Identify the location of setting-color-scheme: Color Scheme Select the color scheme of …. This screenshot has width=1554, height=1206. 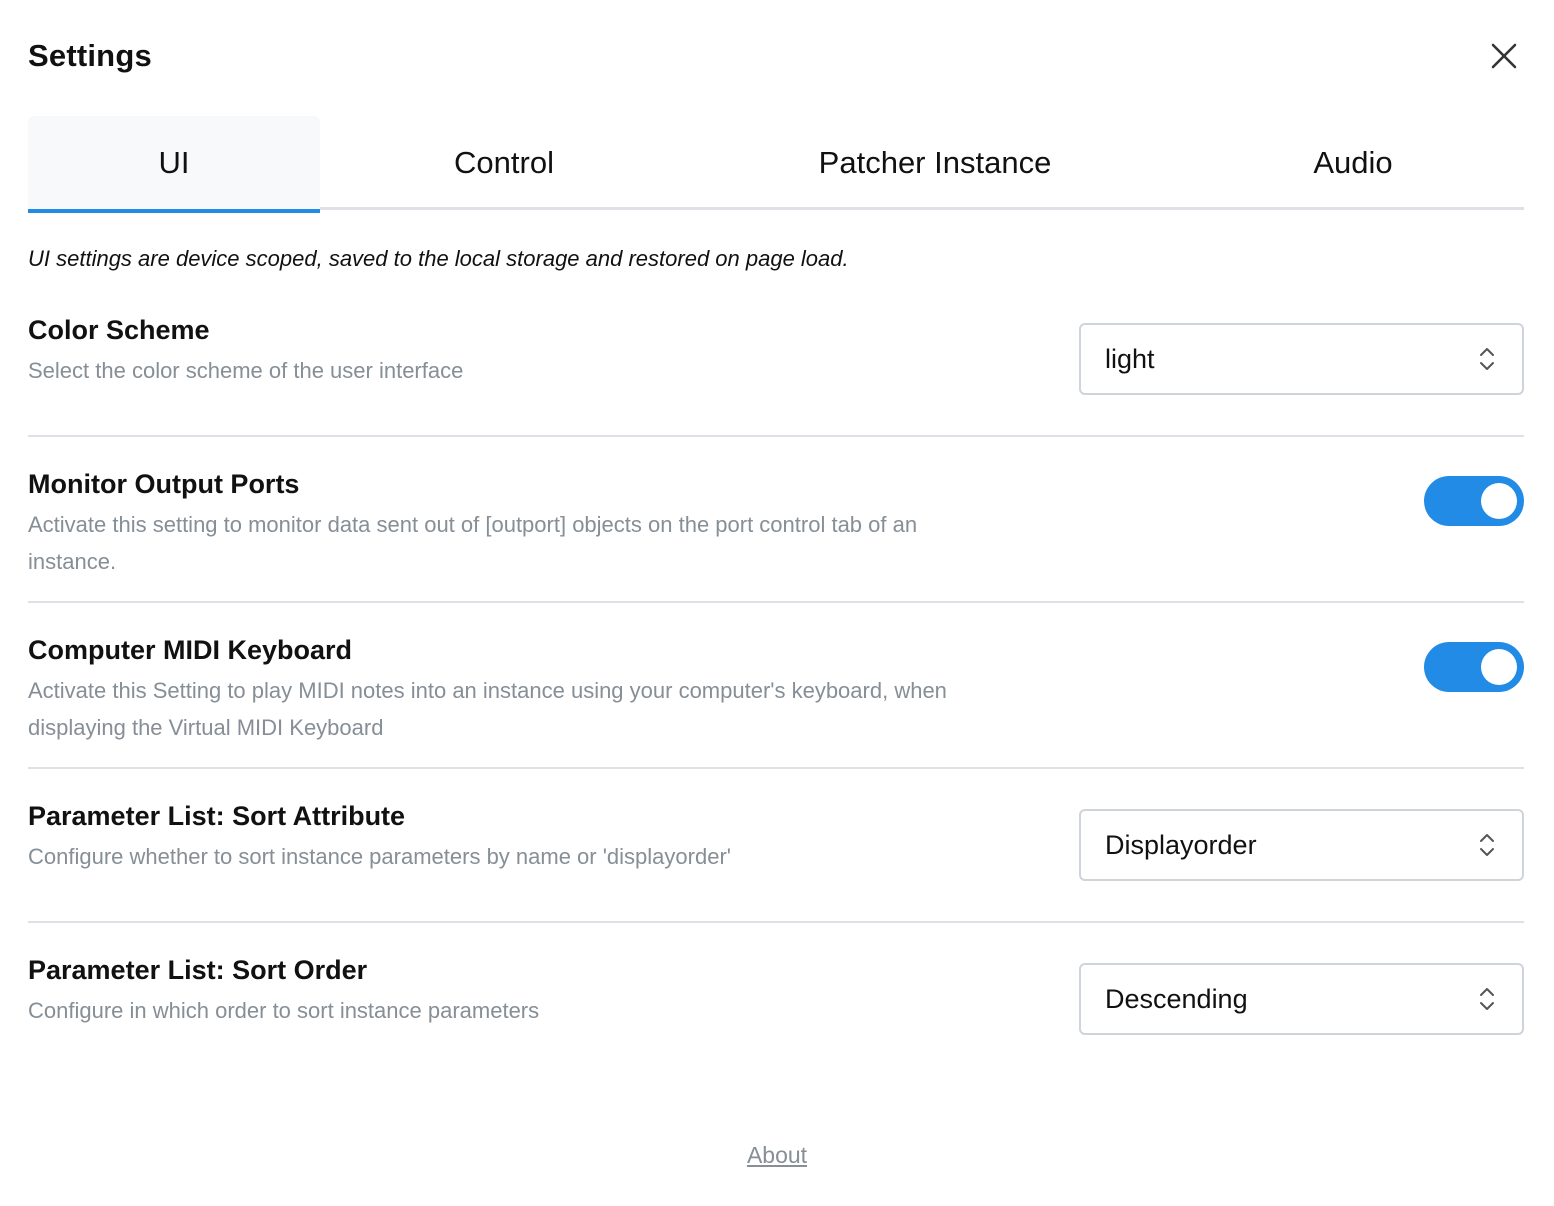
(776, 367).